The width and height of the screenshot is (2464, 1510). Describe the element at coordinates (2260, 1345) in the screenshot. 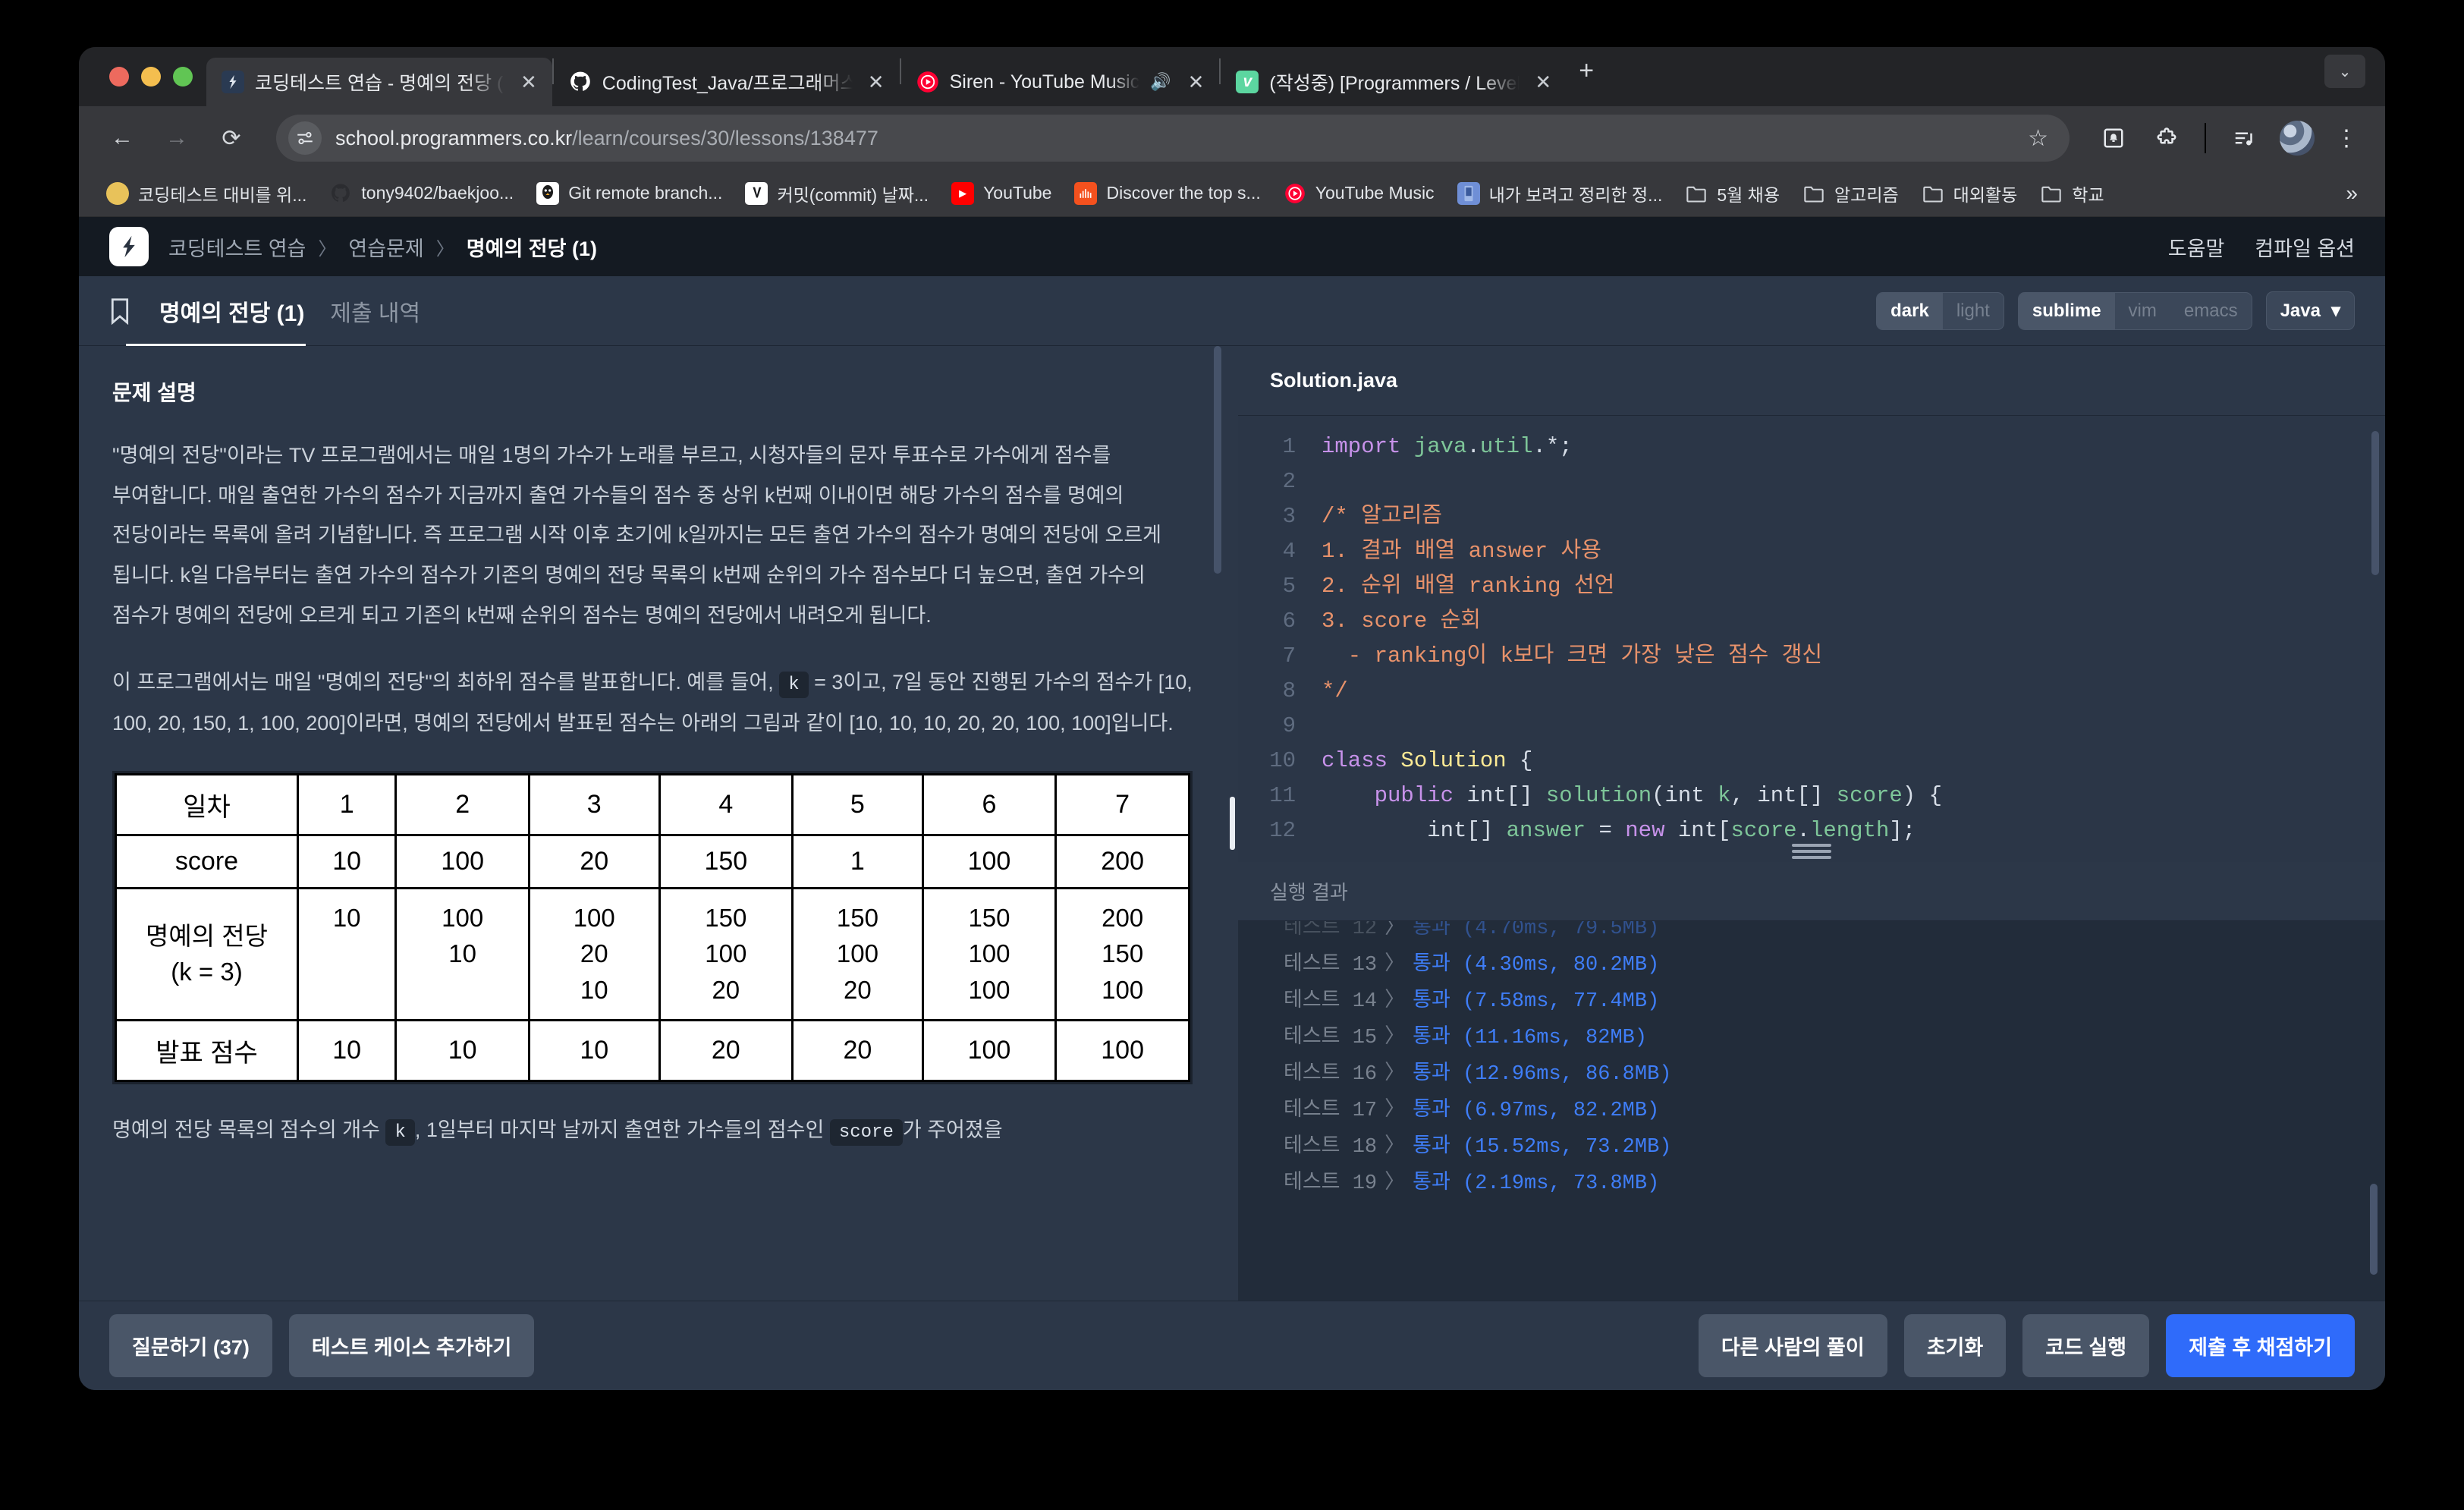

I see `submit-button: 제출 후 채점하기` at that location.